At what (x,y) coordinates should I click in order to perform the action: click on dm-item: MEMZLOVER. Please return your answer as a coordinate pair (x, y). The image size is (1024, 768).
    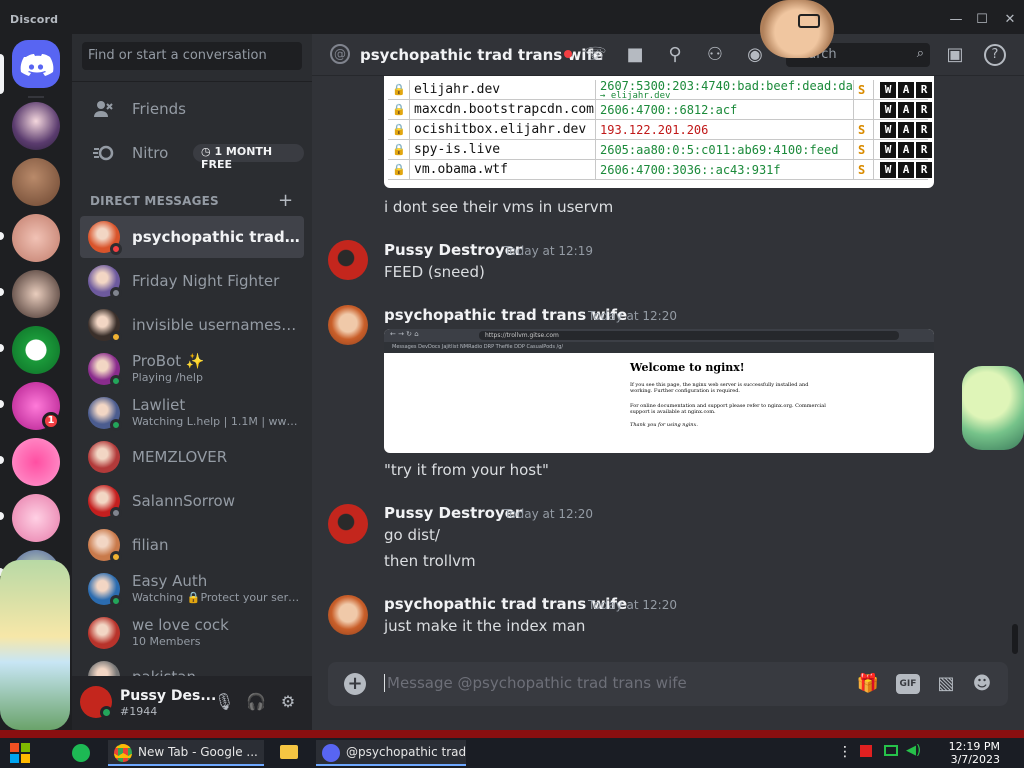
    Looking at the image, I should click on (192, 457).